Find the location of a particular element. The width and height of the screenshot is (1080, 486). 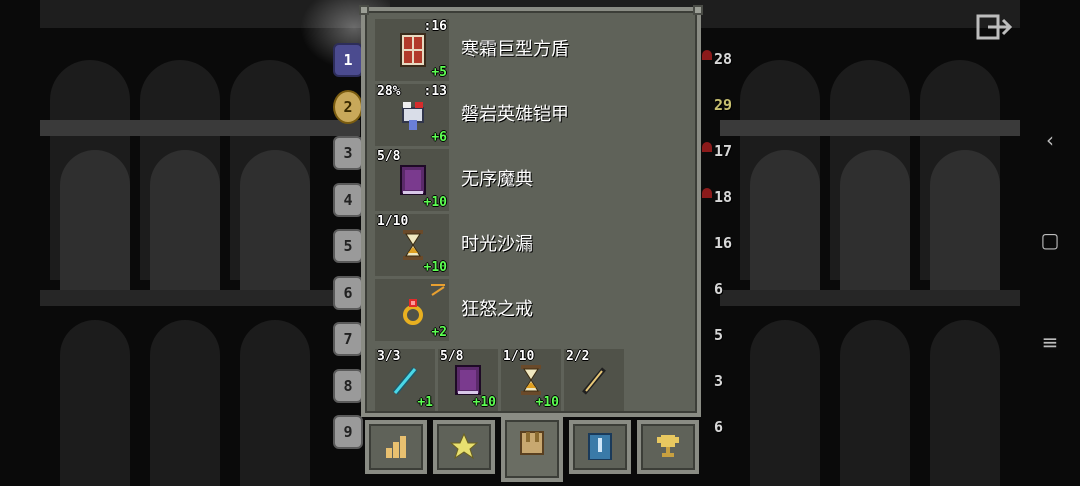

menu-button: ≡ is located at coordinates (1050, 342).